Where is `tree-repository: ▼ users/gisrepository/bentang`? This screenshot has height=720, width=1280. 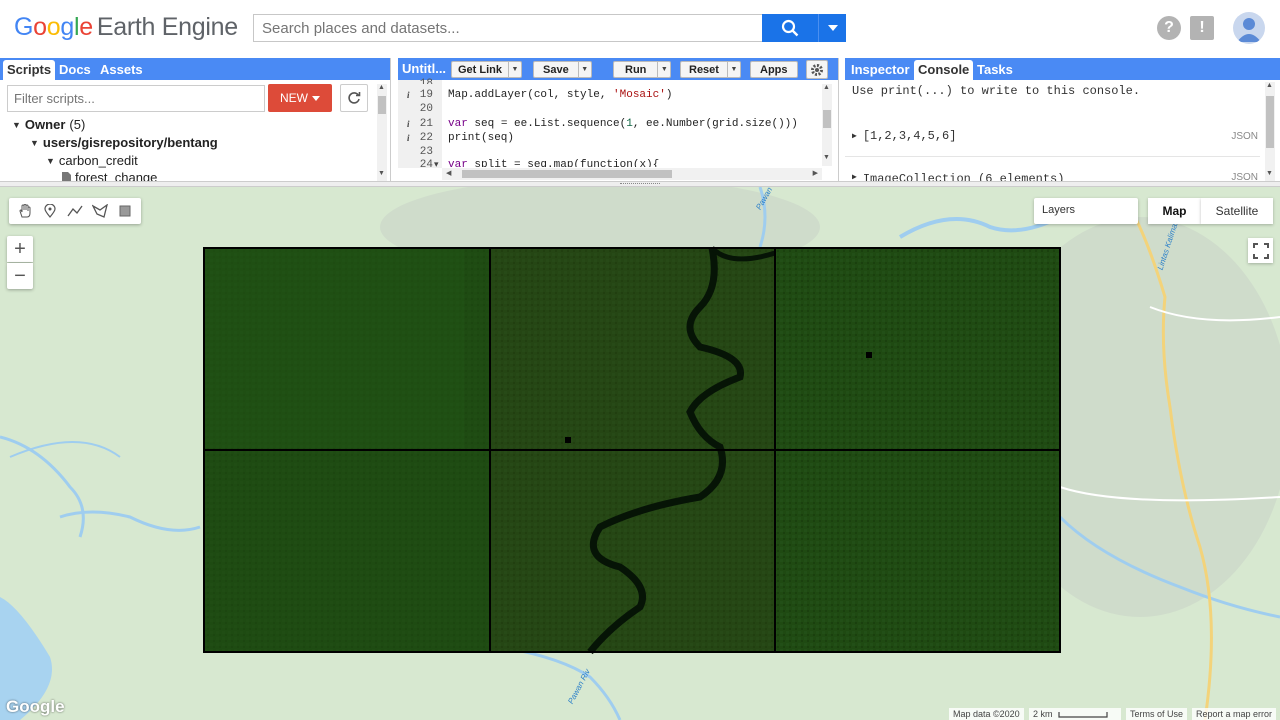 tree-repository: ▼ users/gisrepository/bentang is located at coordinates (124, 142).